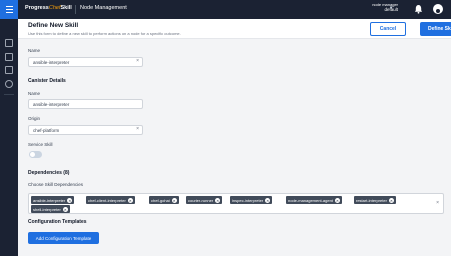  Describe the element at coordinates (47, 81) in the screenshot. I see `canister-details-heading: Canister Details` at that location.